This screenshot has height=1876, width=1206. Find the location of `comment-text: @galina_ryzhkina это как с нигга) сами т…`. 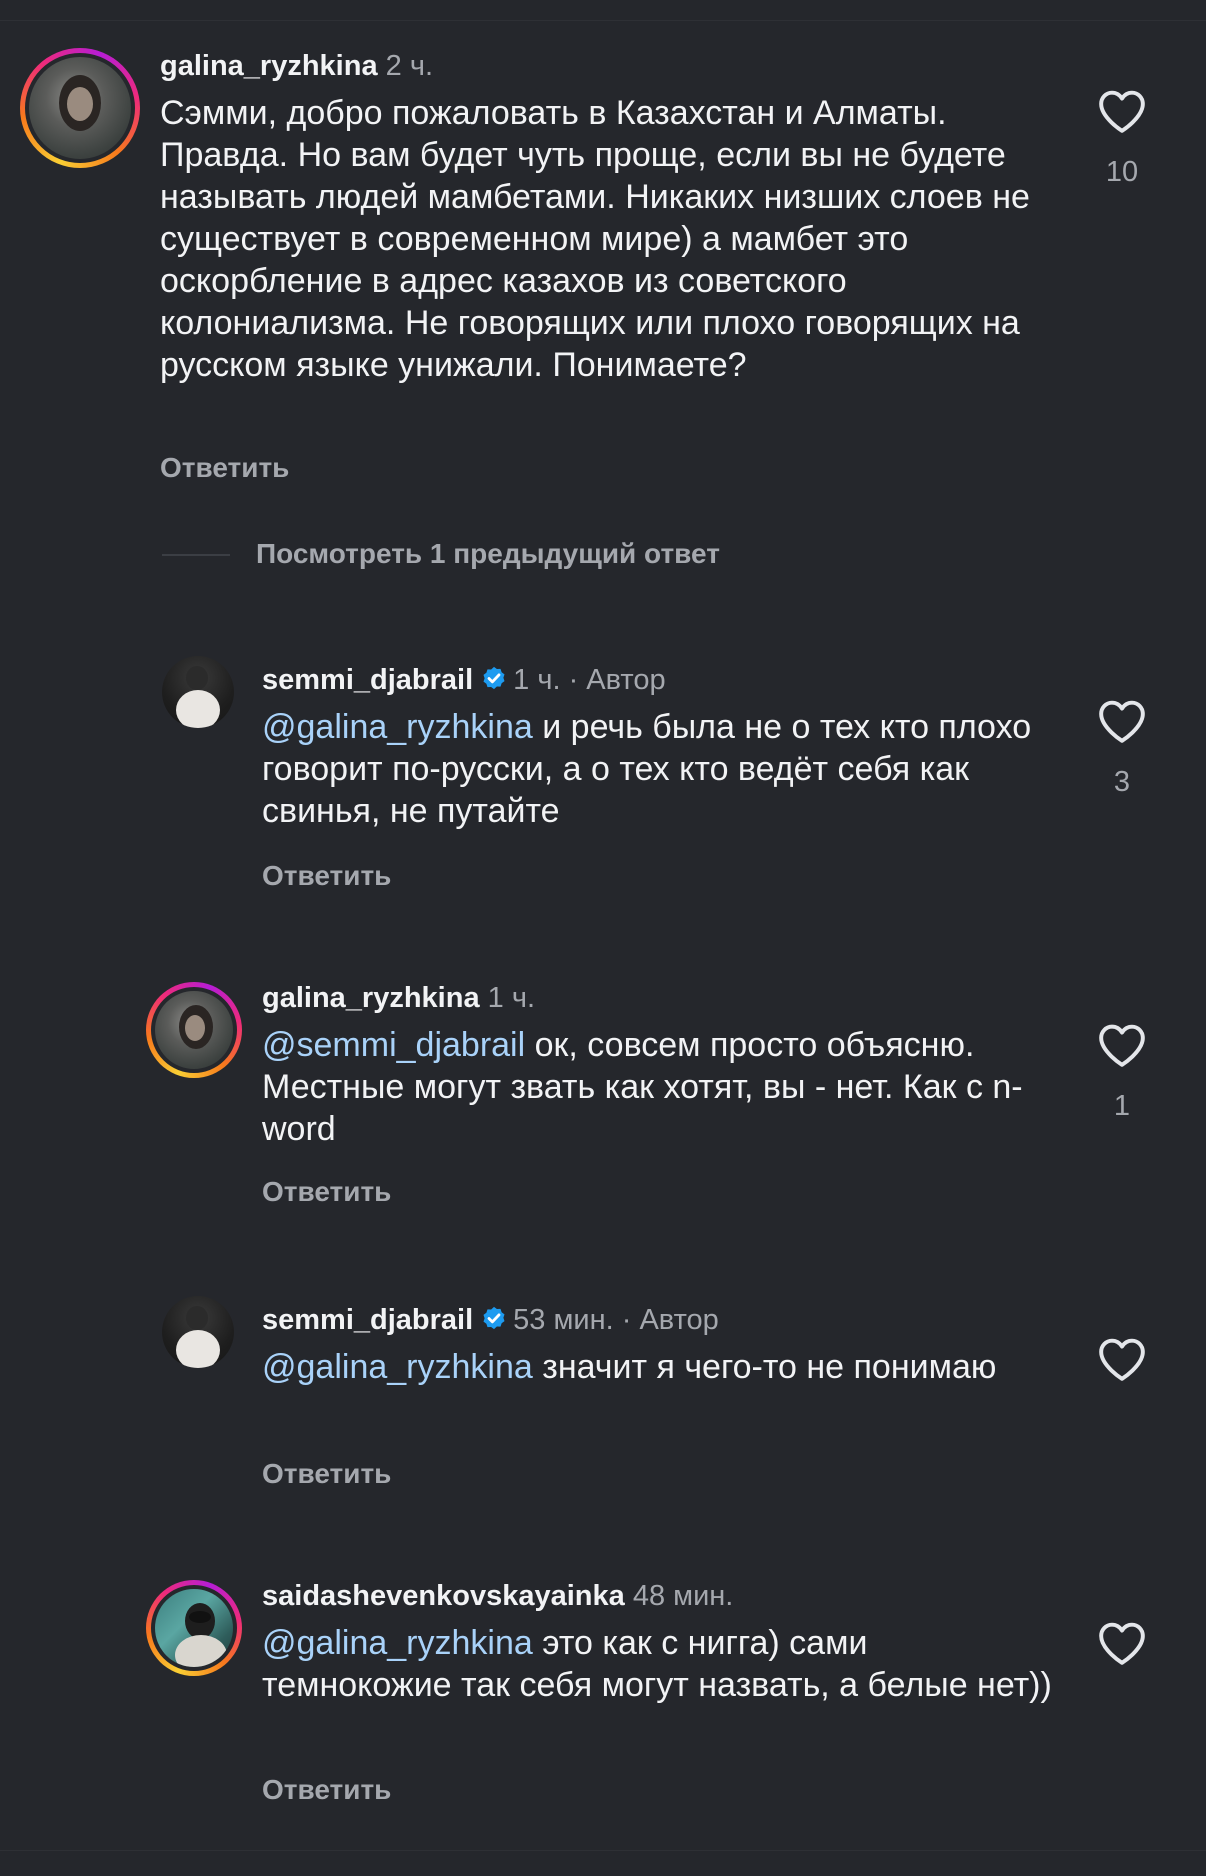

comment-text: @galina_ryzhkina это как с нигга) сами т… is located at coordinates (662, 1664).